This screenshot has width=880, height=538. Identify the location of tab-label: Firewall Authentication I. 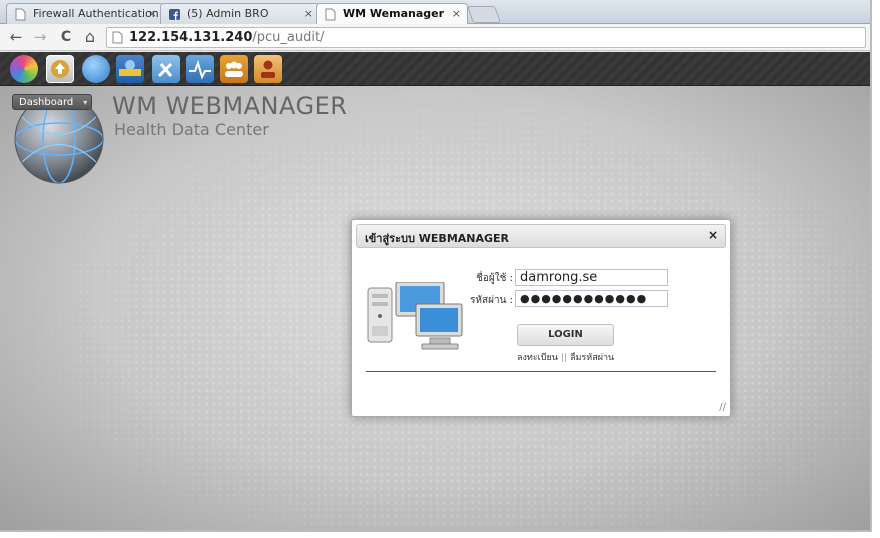
(98, 13).